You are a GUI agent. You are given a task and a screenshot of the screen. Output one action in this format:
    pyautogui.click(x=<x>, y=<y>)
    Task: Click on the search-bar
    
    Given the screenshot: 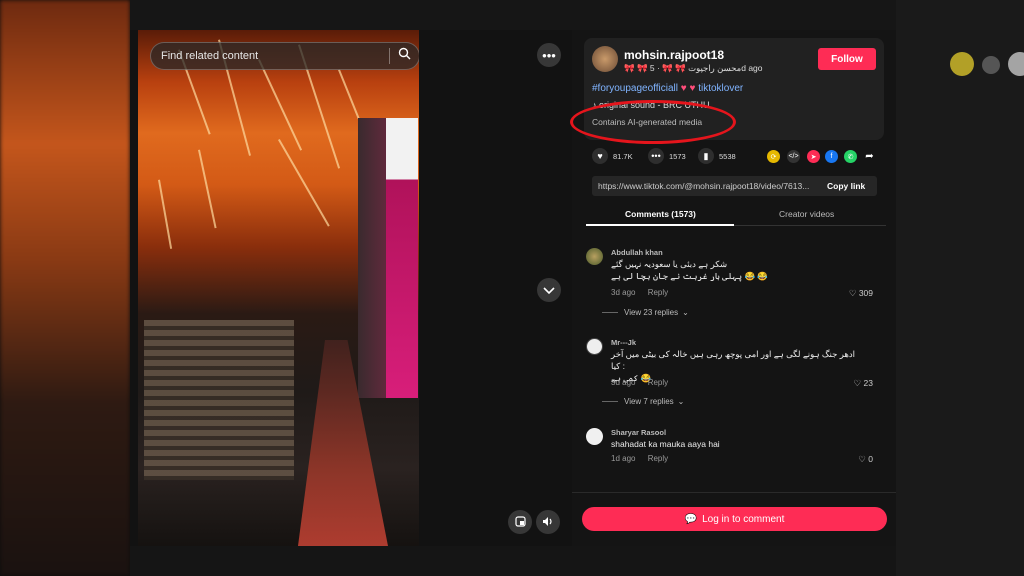 What is the action you would take?
    pyautogui.click(x=284, y=56)
    